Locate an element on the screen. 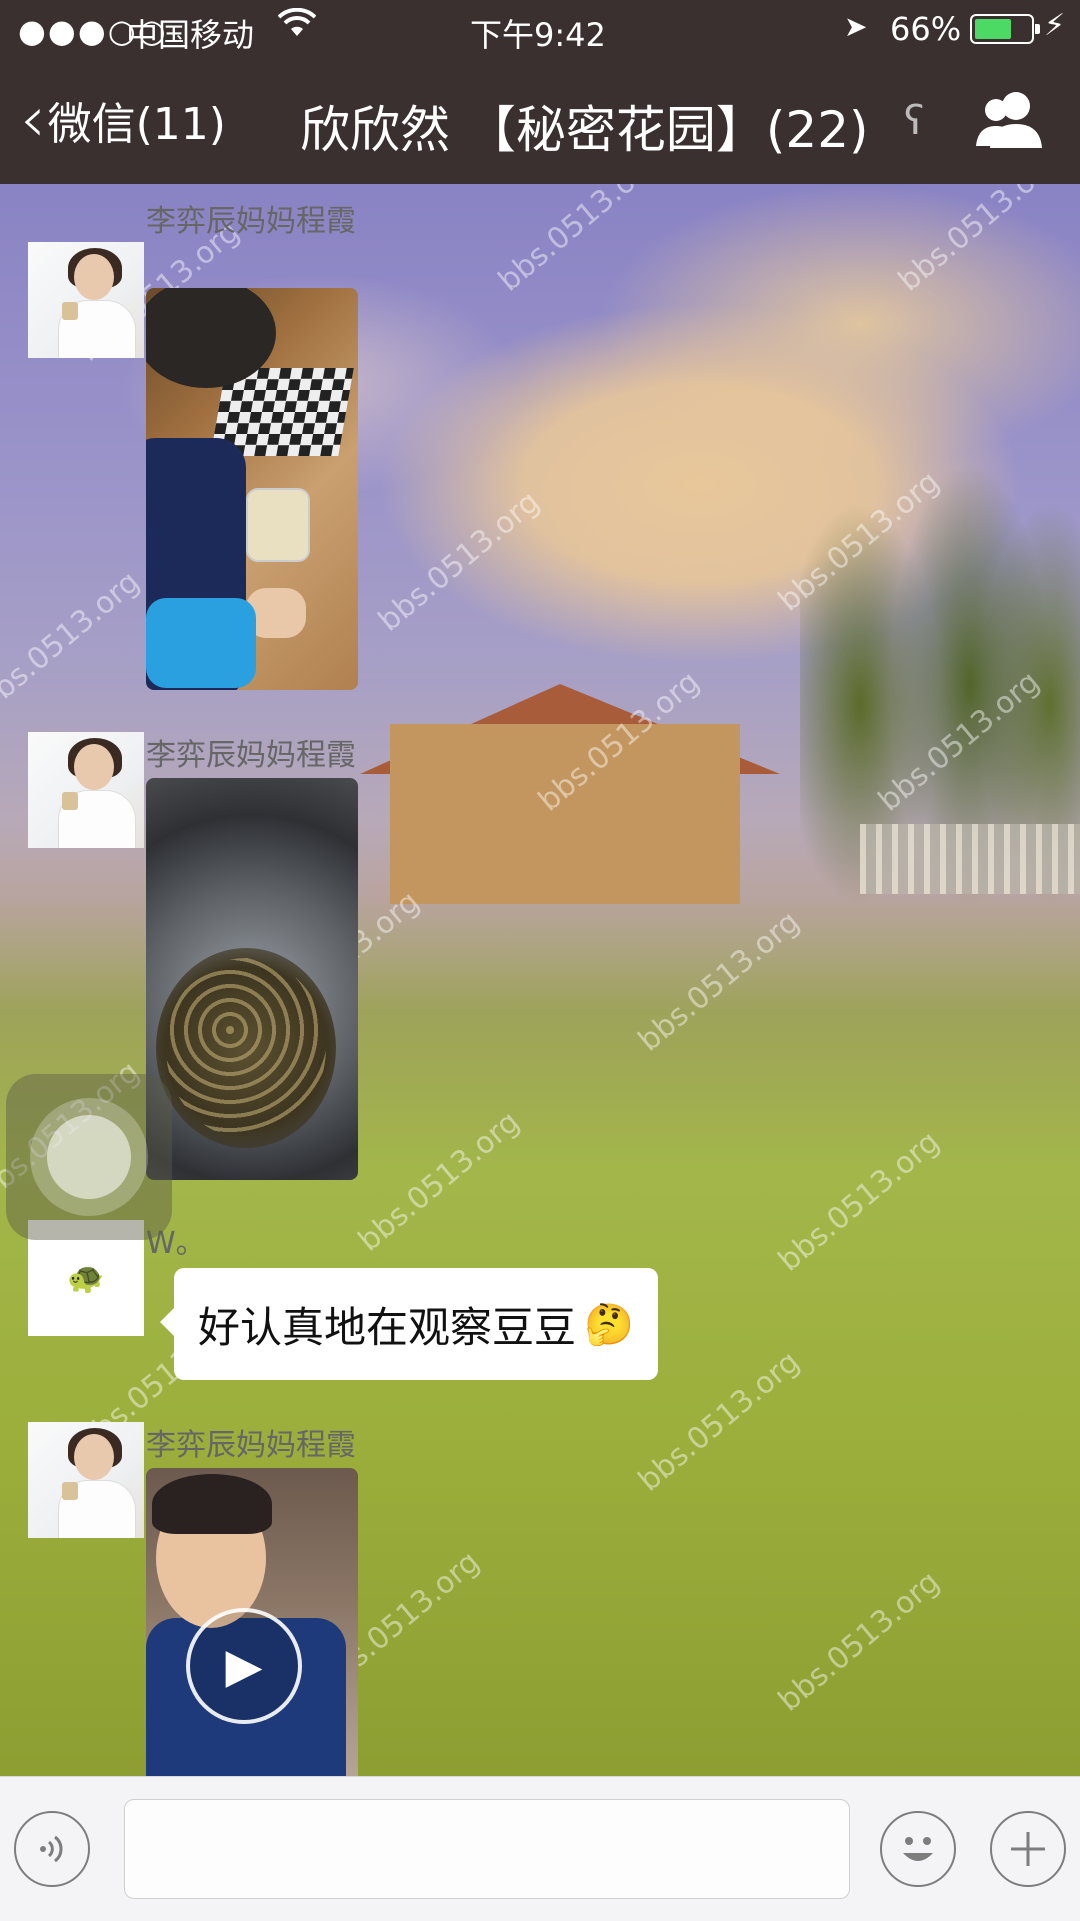  message-text: 好认真地在观察豆豆 is located at coordinates (387, 1327).